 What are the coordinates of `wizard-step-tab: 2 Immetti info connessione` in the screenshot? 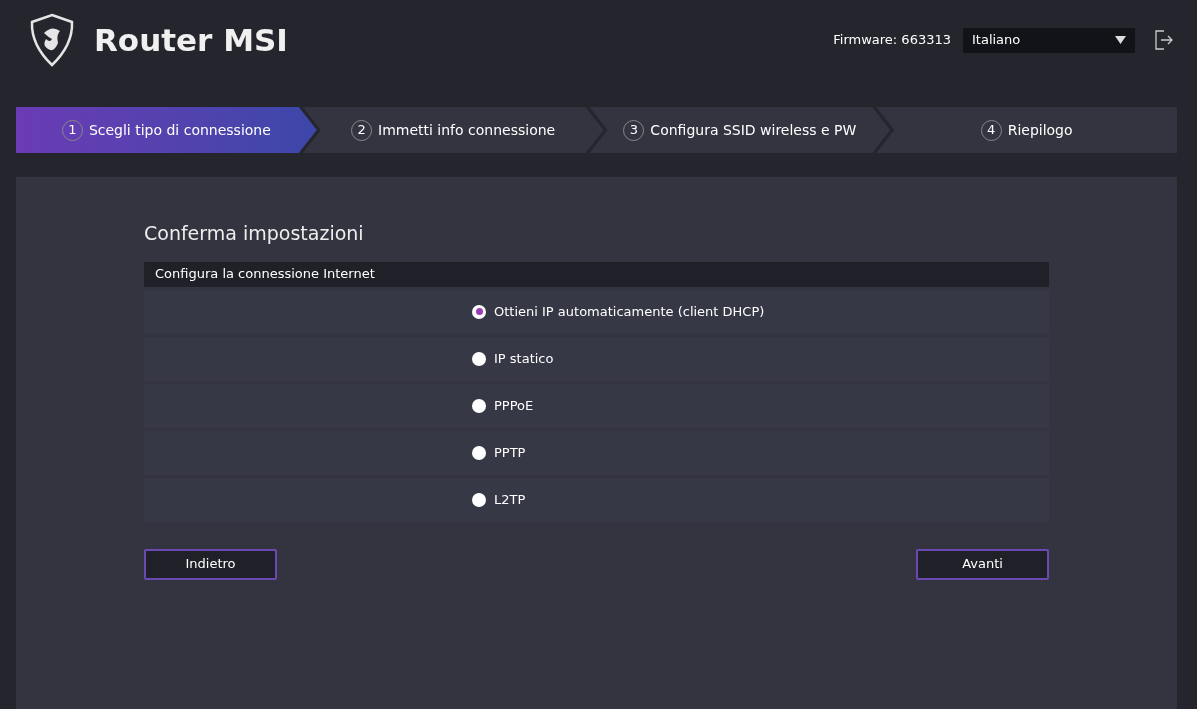 It's located at (453, 130).